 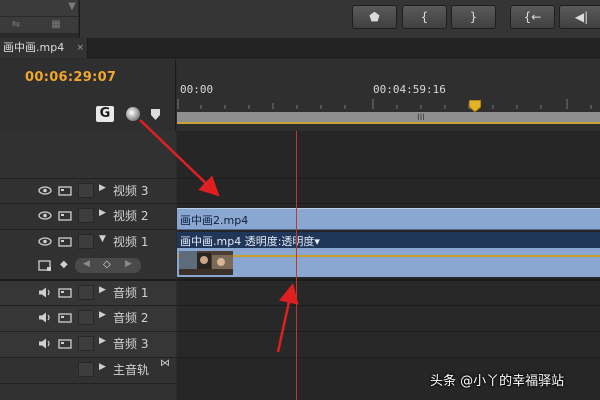 I want to click on current-timecode: 00:06:29:07, so click(x=70, y=77).